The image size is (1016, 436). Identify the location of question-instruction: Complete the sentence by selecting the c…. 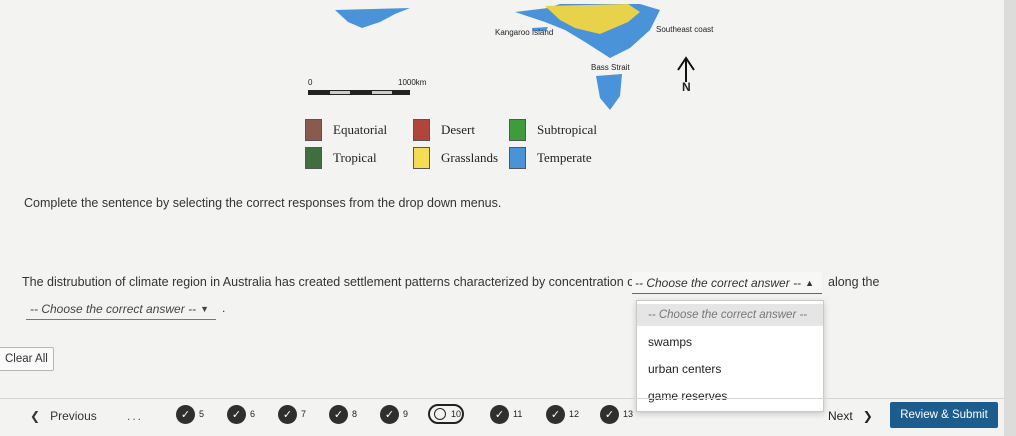
(263, 203).